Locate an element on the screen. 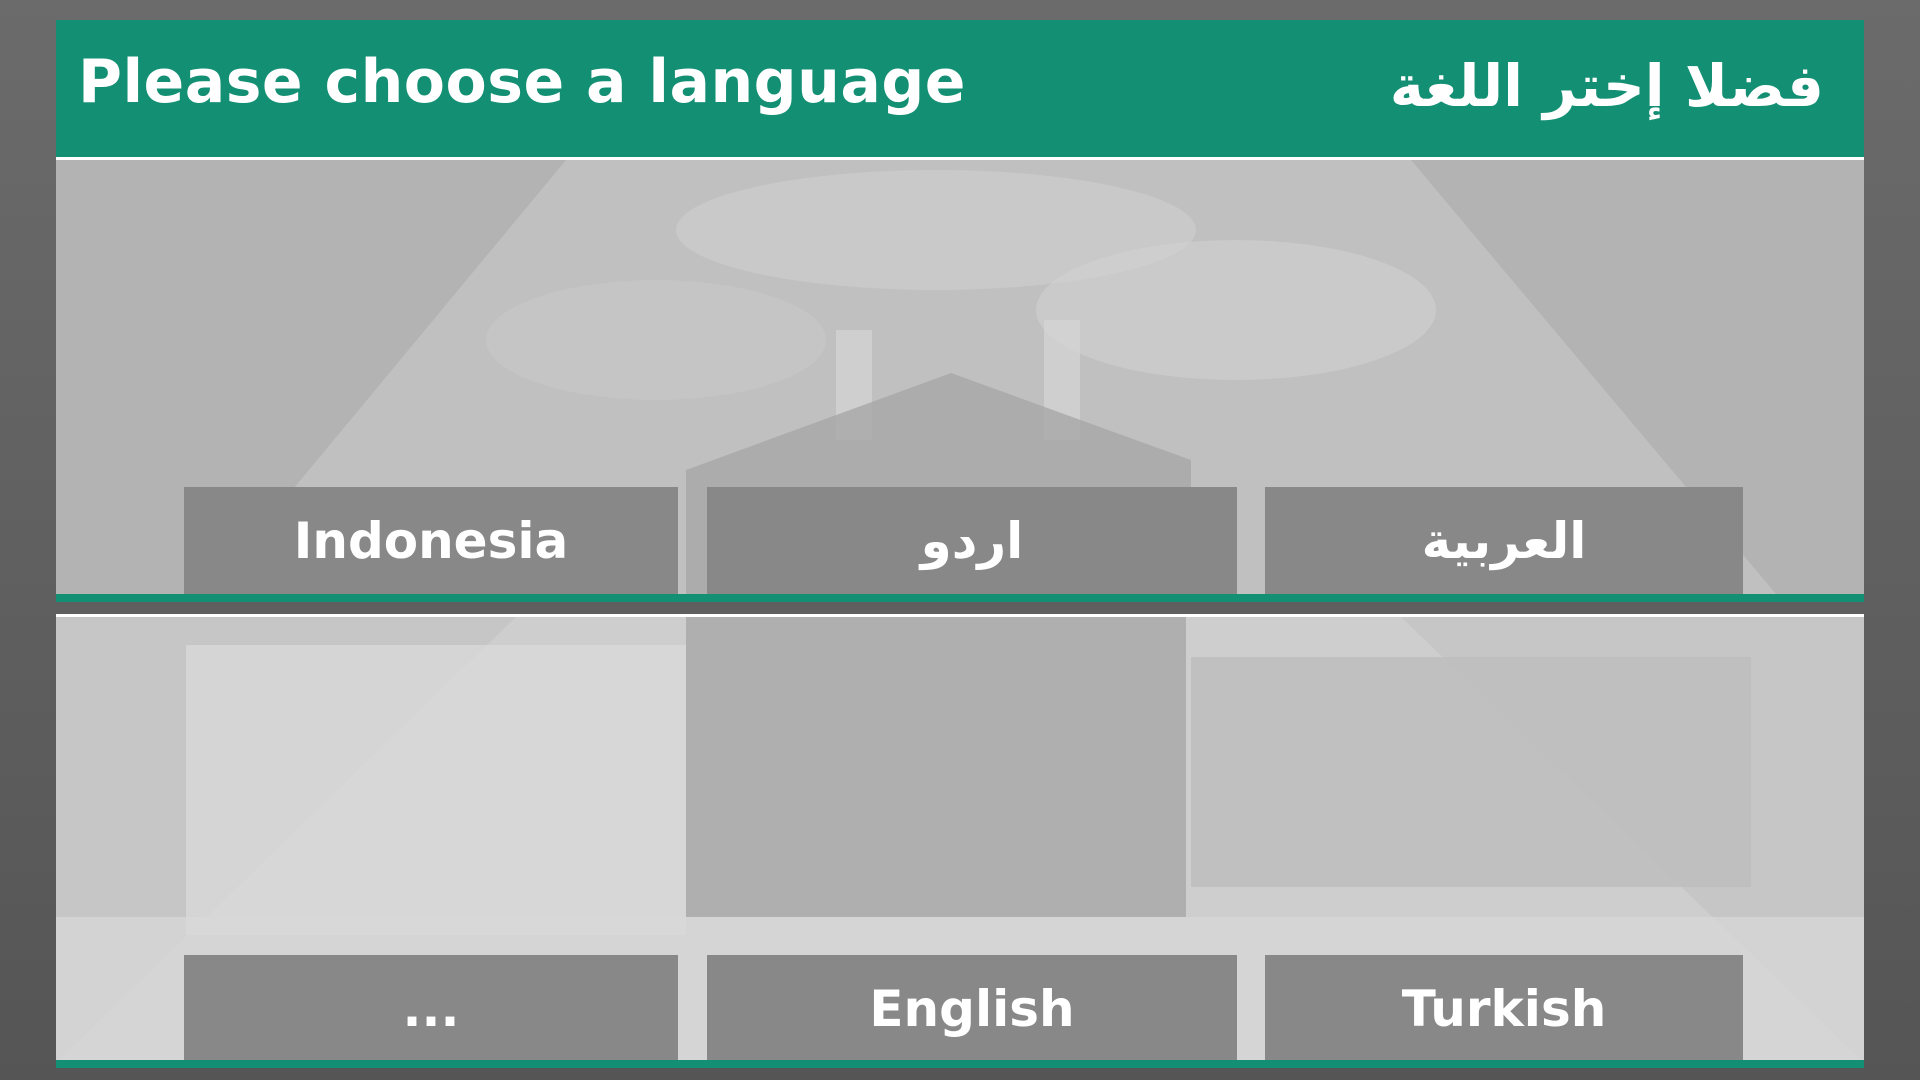 Image resolution: width=1920 pixels, height=1080 pixels. language-button-urdu: اردو is located at coordinates (972, 541).